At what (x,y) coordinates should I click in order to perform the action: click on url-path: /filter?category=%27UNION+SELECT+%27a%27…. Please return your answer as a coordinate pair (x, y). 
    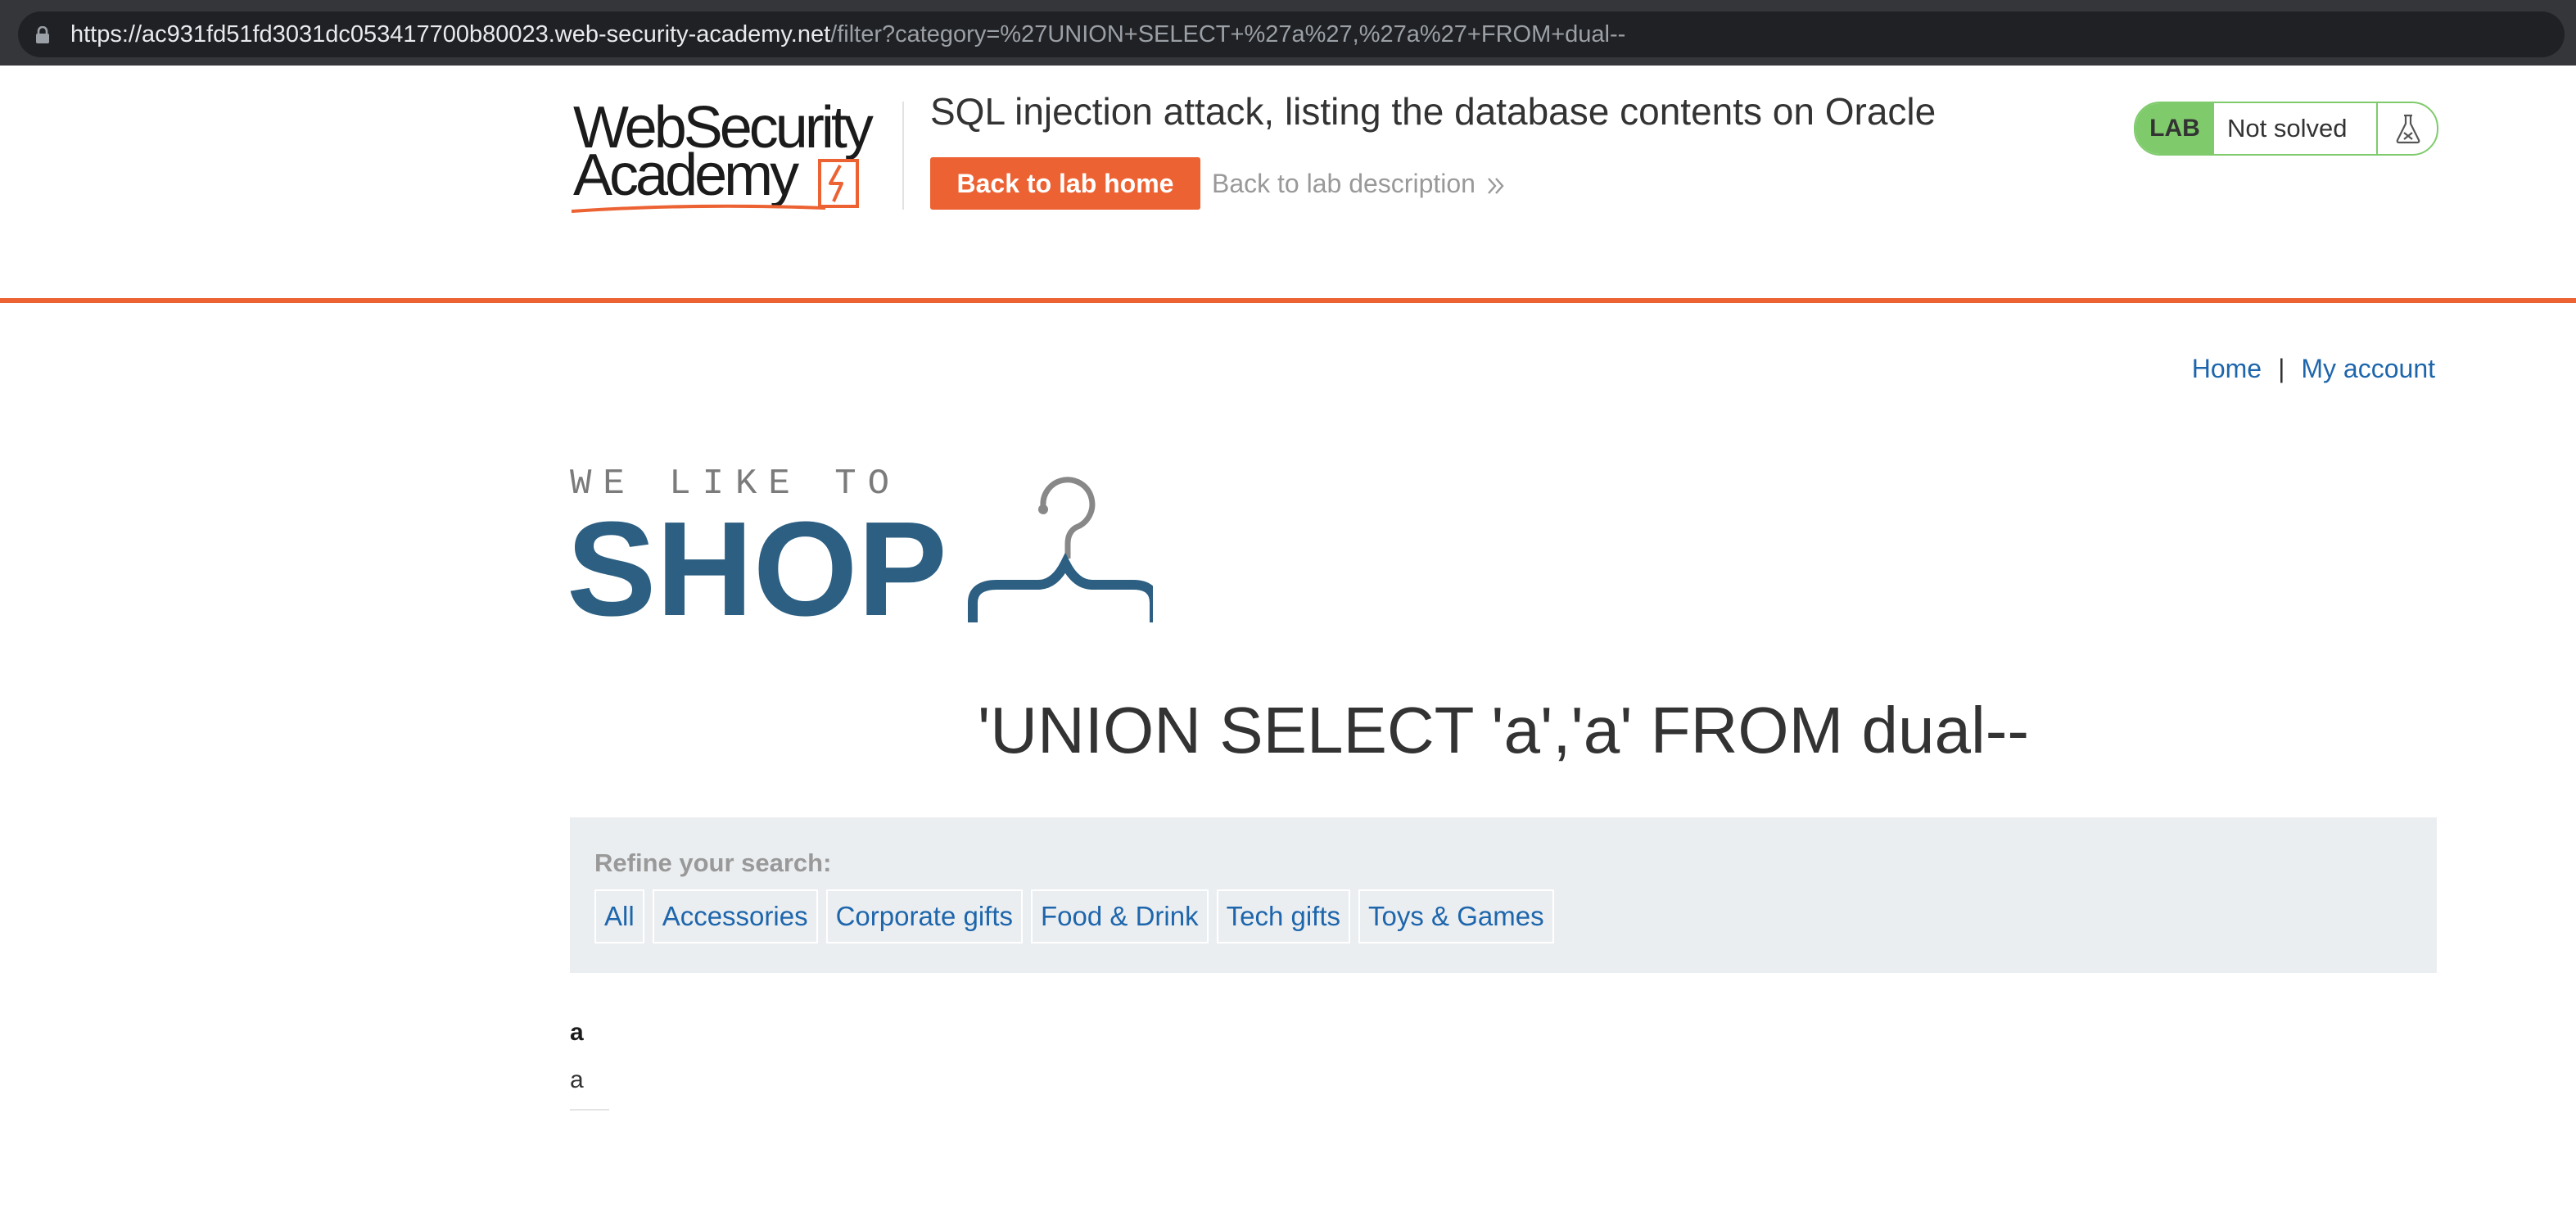
    Looking at the image, I should click on (1228, 34).